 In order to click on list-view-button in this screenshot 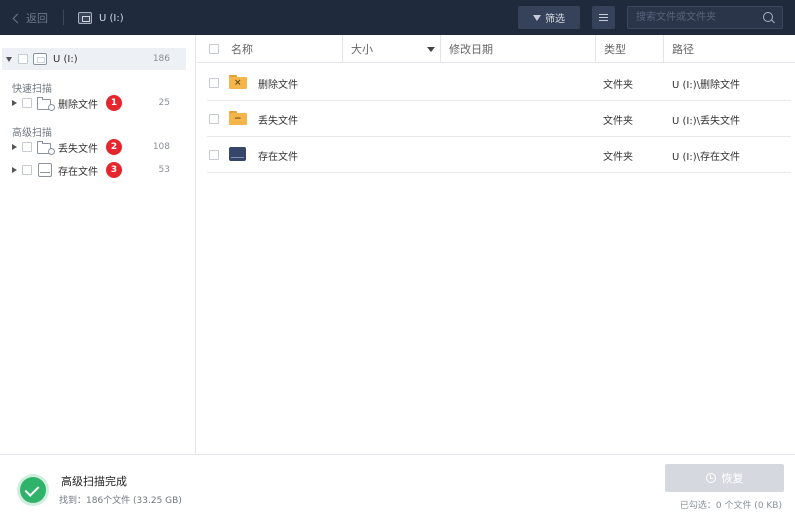, I will do `click(603, 17)`.